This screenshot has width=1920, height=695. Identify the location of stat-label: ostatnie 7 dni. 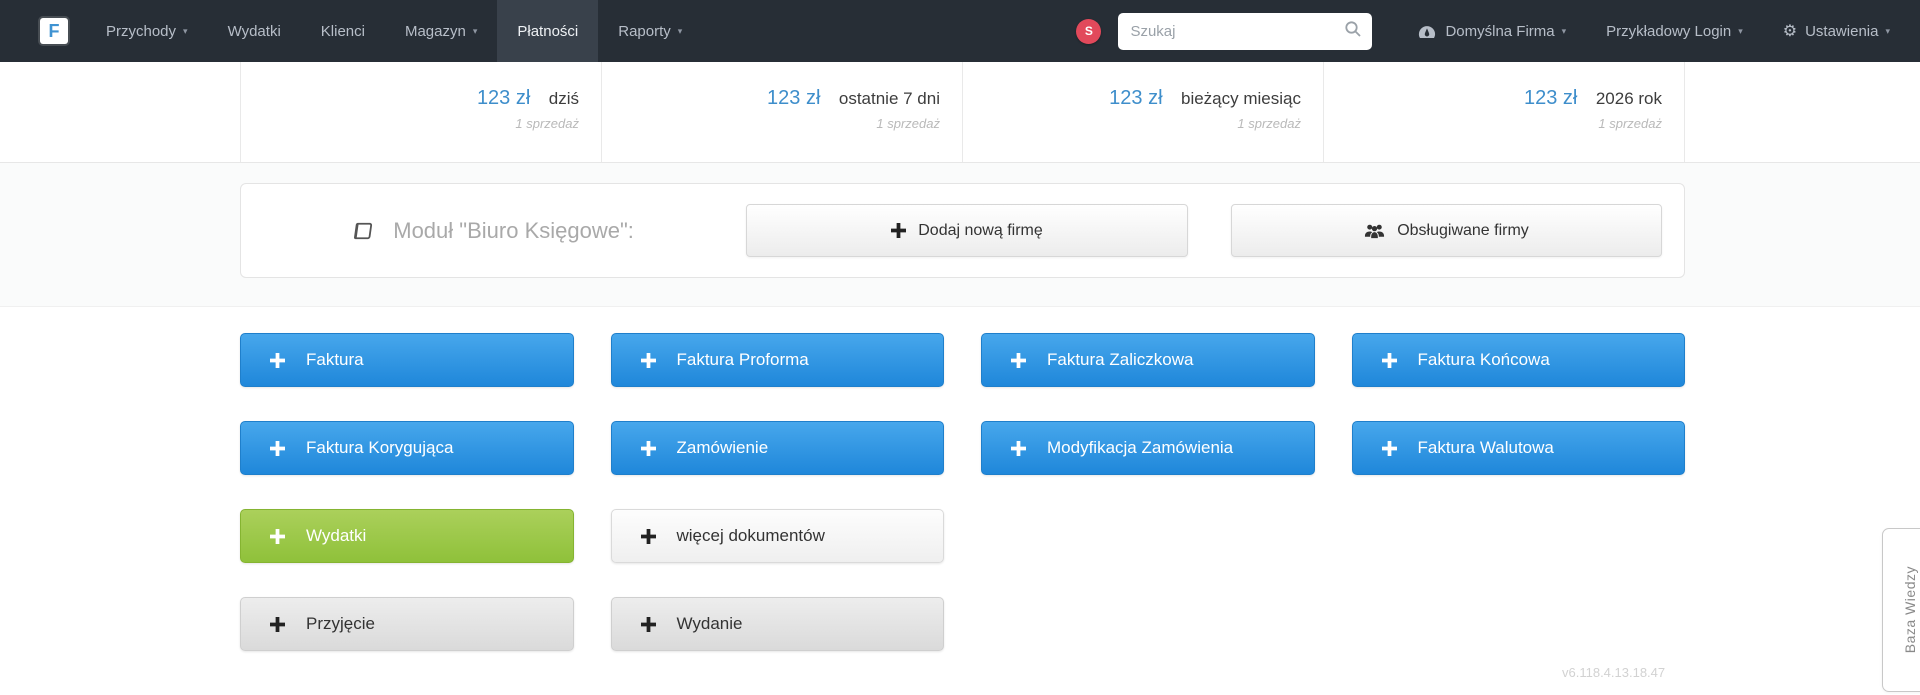
(889, 98).